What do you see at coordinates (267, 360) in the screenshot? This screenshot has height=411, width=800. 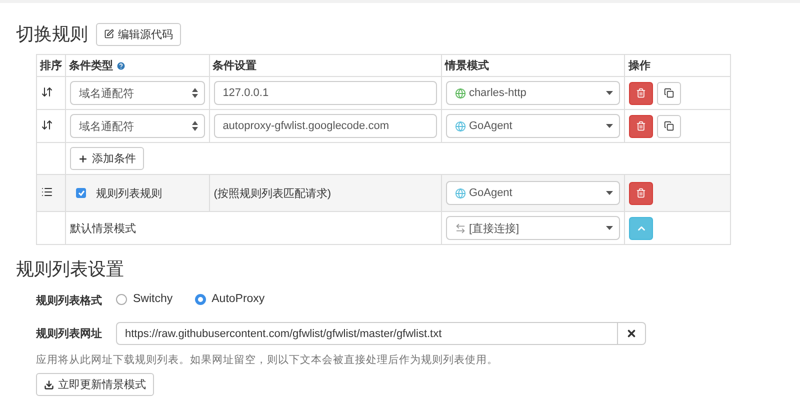 I see `help-text: 应用将从此网址下载规则列表。如果网址留空，则以下文本会被直接处理后作为规则列表使用。` at bounding box center [267, 360].